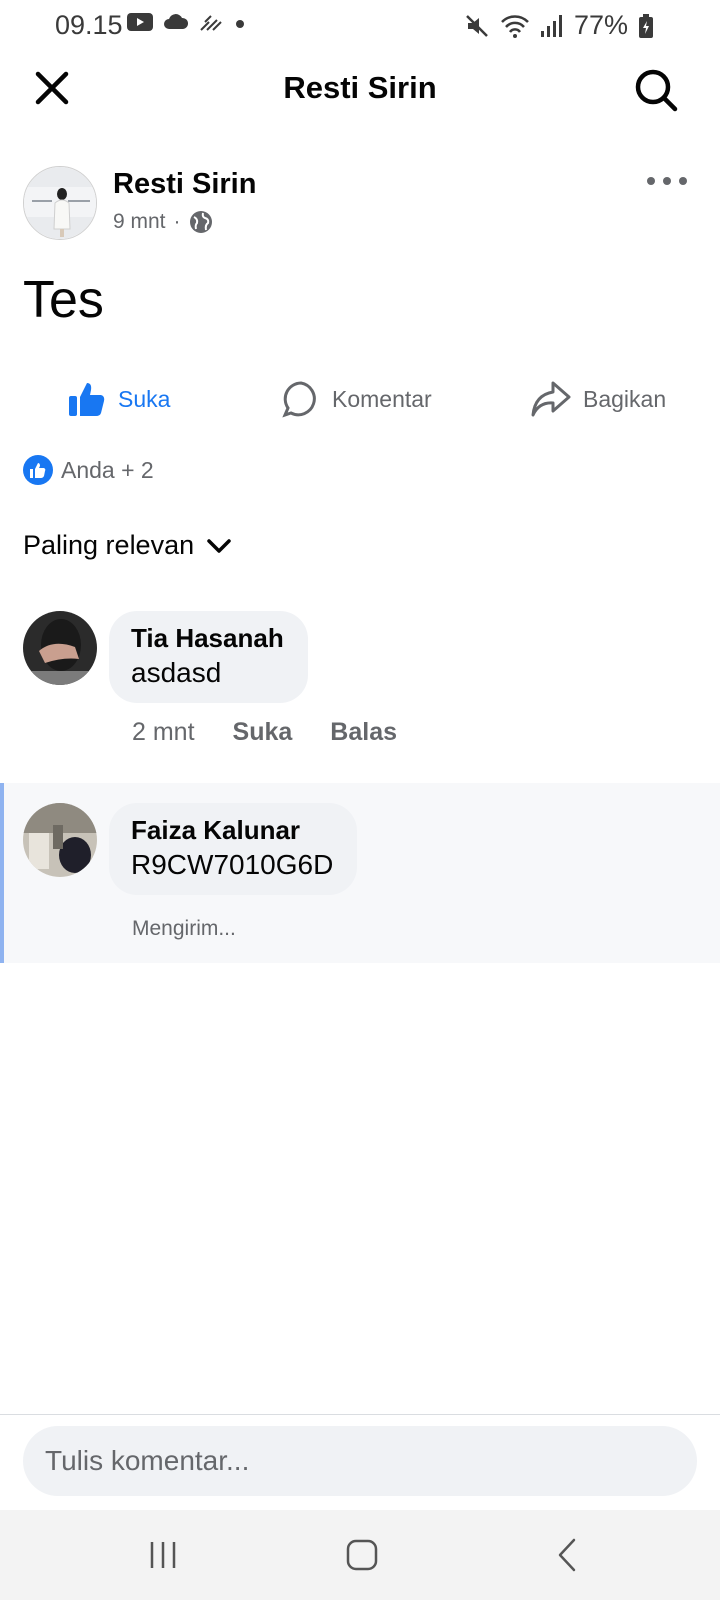 The image size is (720, 1600). I want to click on comment-bubble: Tia Hasanah asdasd, so click(208, 657).